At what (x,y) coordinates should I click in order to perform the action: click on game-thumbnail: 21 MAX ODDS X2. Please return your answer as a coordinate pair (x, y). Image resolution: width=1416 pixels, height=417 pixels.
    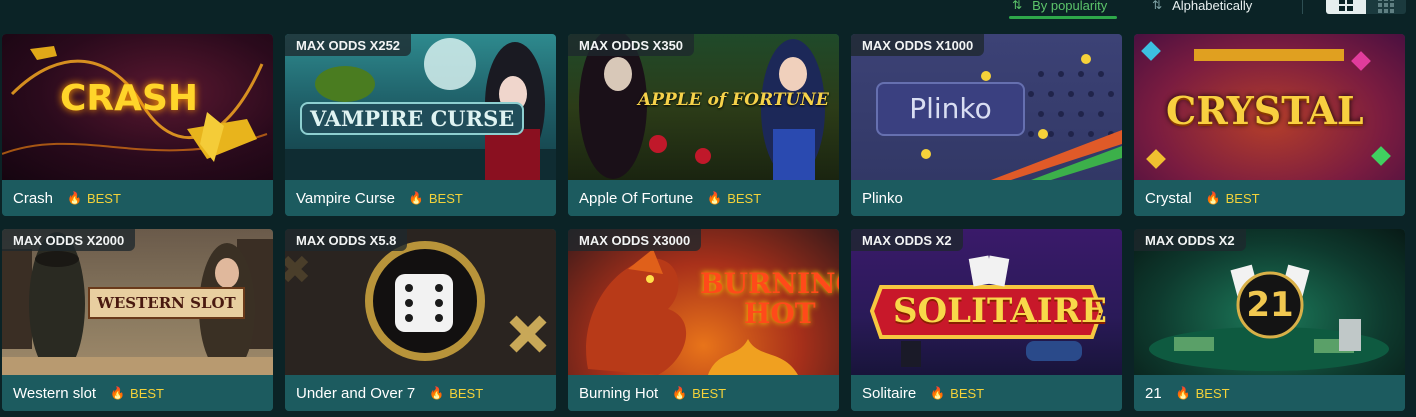
    Looking at the image, I should click on (1269, 302).